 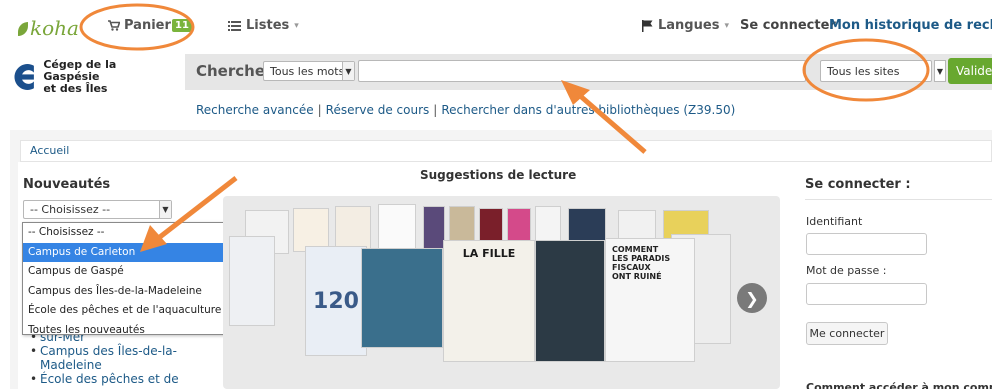 I want to click on list-item-label: École des pêches et de, so click(x=109, y=379).